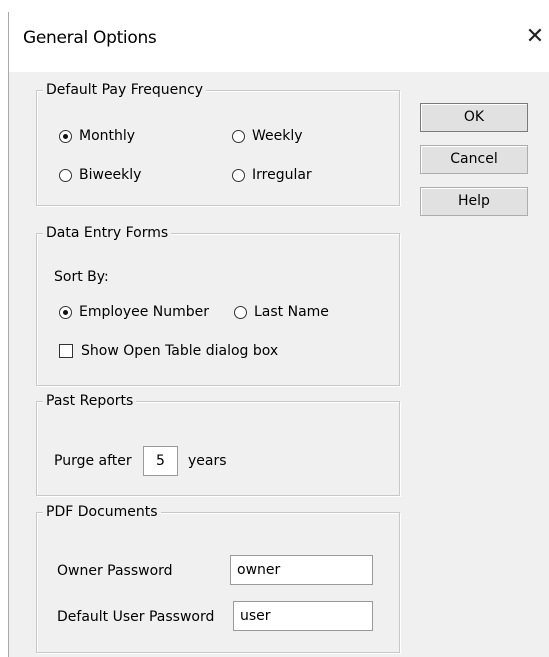  I want to click on owner-password-field: owner, so click(301, 570).